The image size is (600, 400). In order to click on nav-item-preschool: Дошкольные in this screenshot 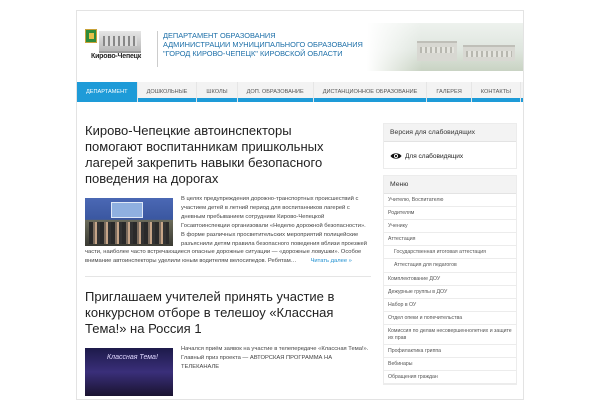, I will do `click(168, 92)`.